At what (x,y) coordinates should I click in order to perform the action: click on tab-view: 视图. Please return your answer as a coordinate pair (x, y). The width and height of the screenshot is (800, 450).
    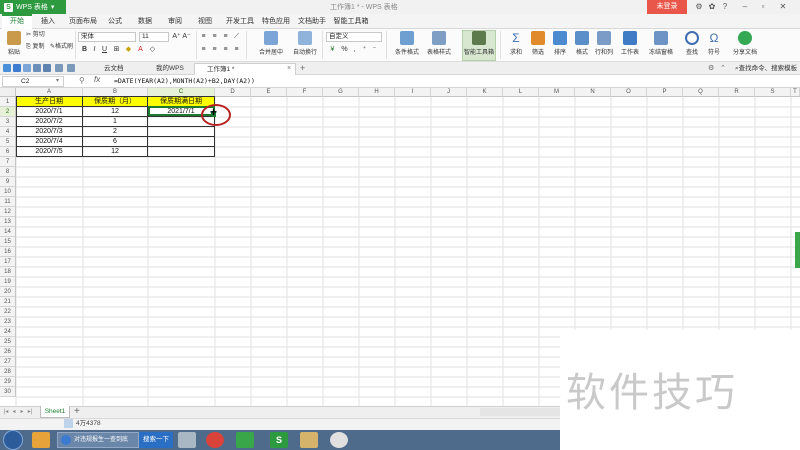
    Looking at the image, I should click on (205, 21).